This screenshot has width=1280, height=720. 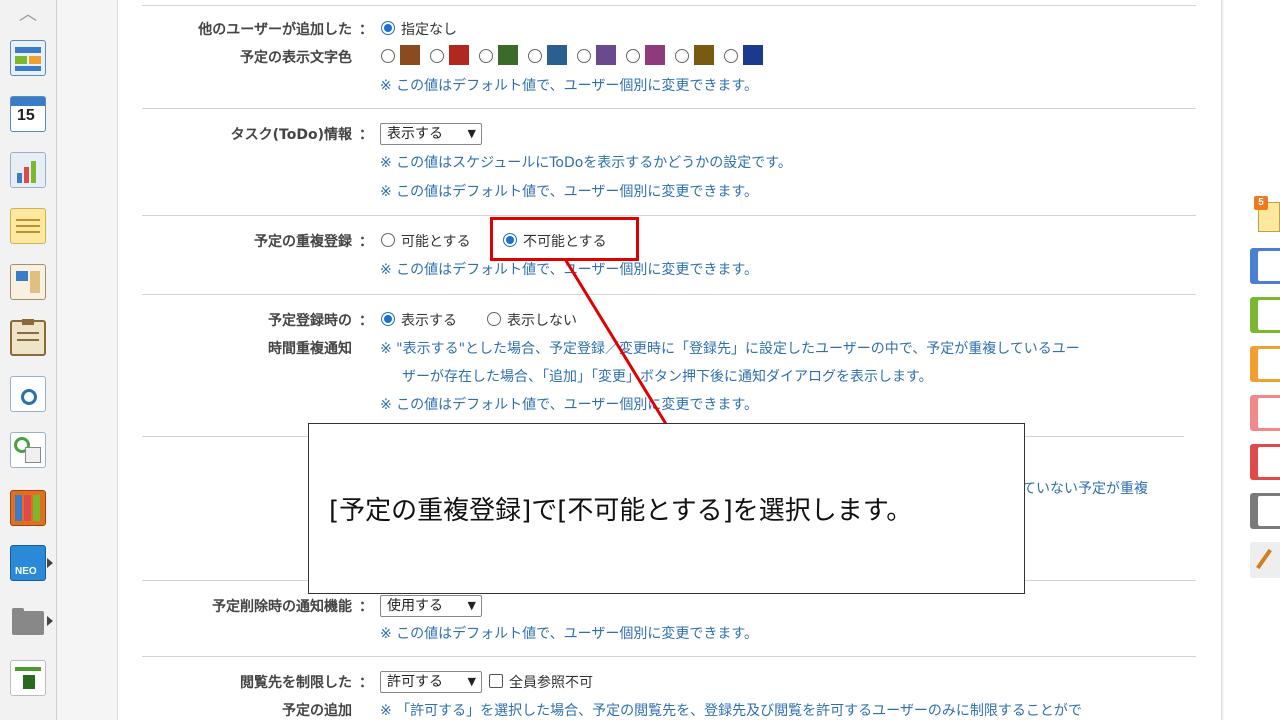 I want to click on restricted-view-select: 許可する ▼, so click(x=431, y=682).